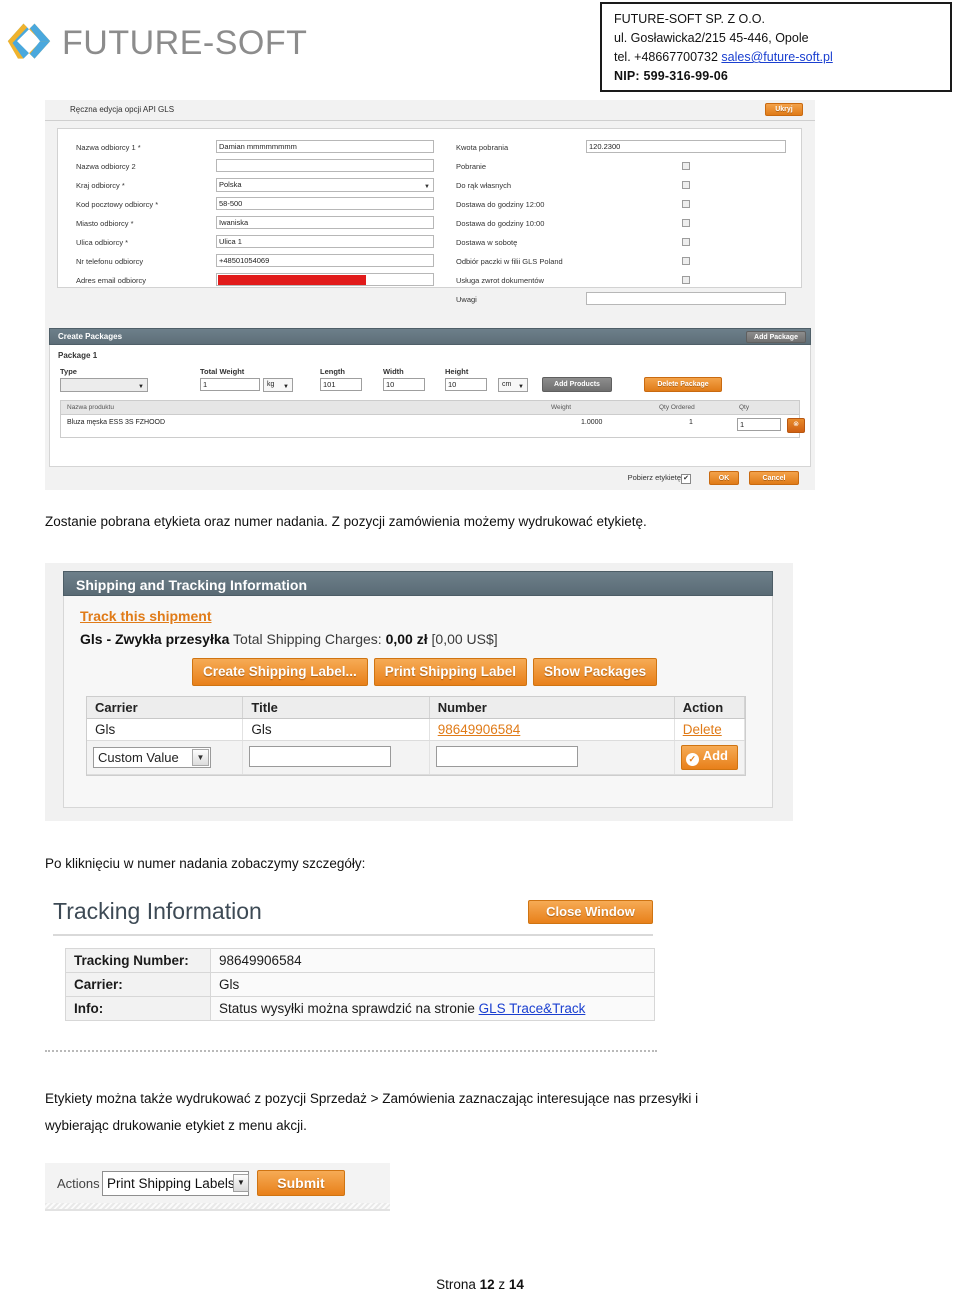  Describe the element at coordinates (353, 935) in the screenshot. I see `title-divider` at that location.